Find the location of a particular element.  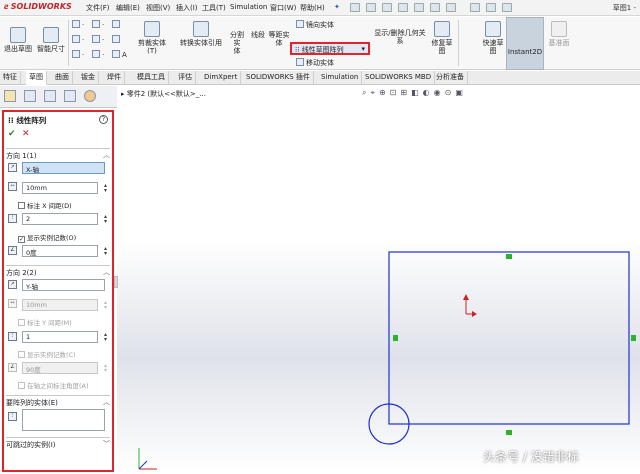

solidworks-logo: ƨ SOLIDWORKS is located at coordinates (38, 6).